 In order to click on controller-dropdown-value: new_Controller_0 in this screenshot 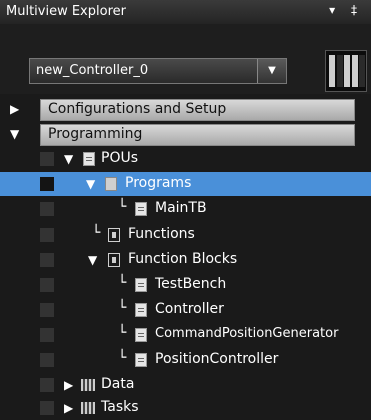, I will do `click(92, 70)`.